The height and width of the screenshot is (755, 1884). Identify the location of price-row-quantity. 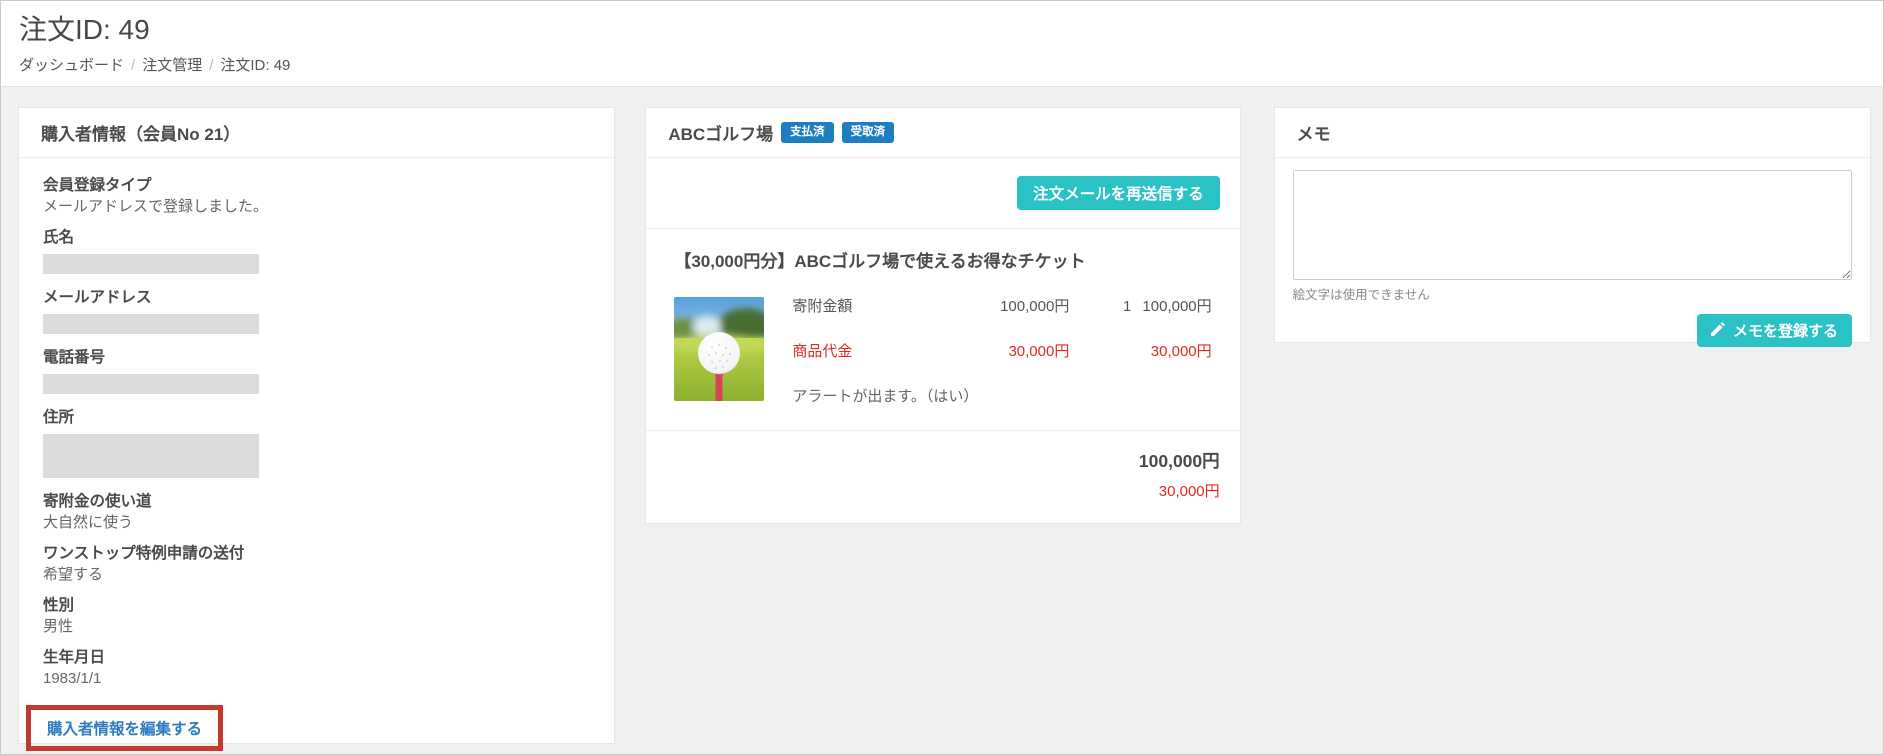
(1100, 364).